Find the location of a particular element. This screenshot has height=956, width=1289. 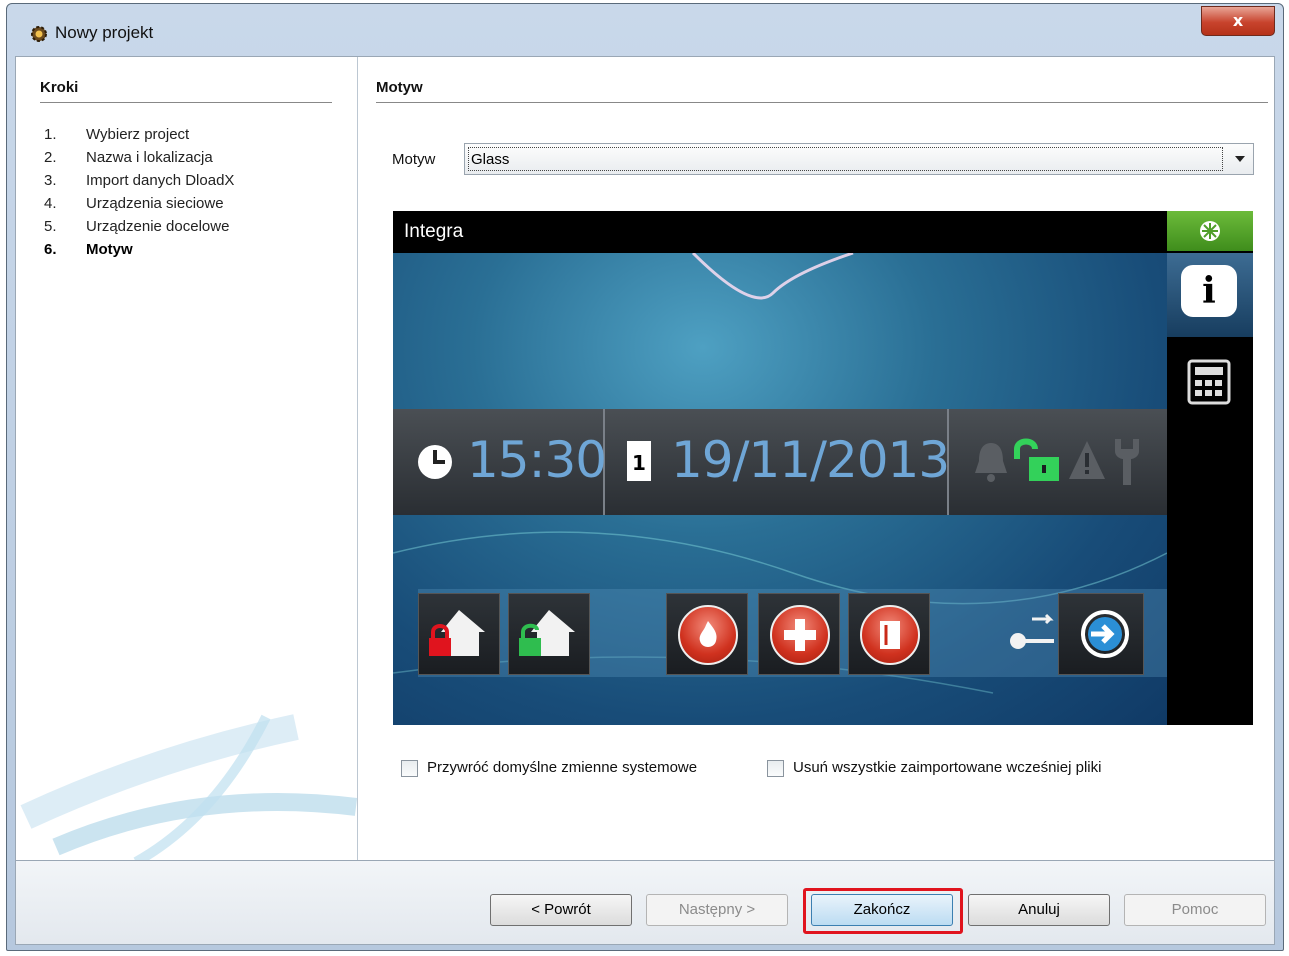

decorative-swoosh is located at coordinates (188, 787).